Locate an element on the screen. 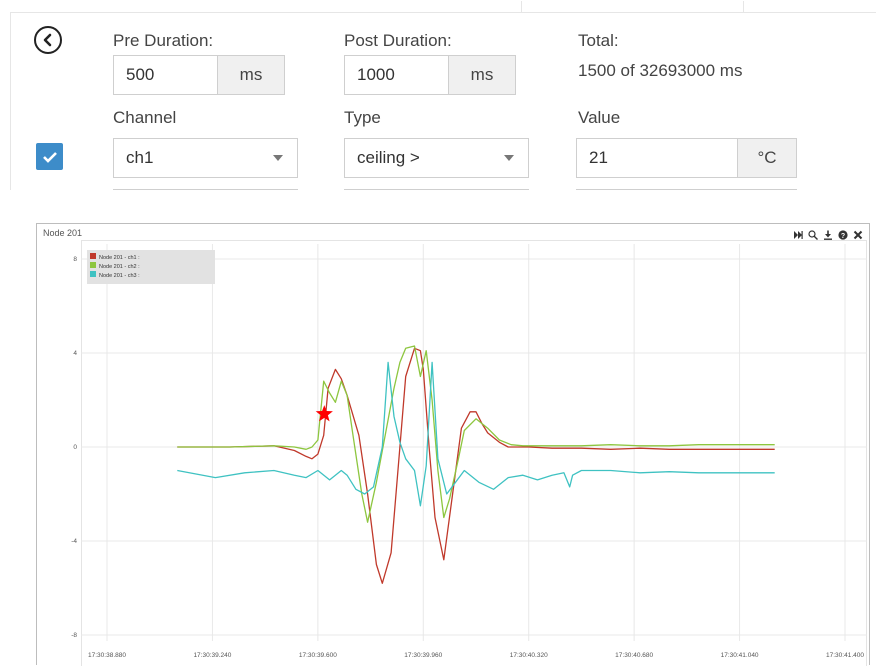 The height and width of the screenshot is (666, 886). top-divider is located at coordinates (443, 7).